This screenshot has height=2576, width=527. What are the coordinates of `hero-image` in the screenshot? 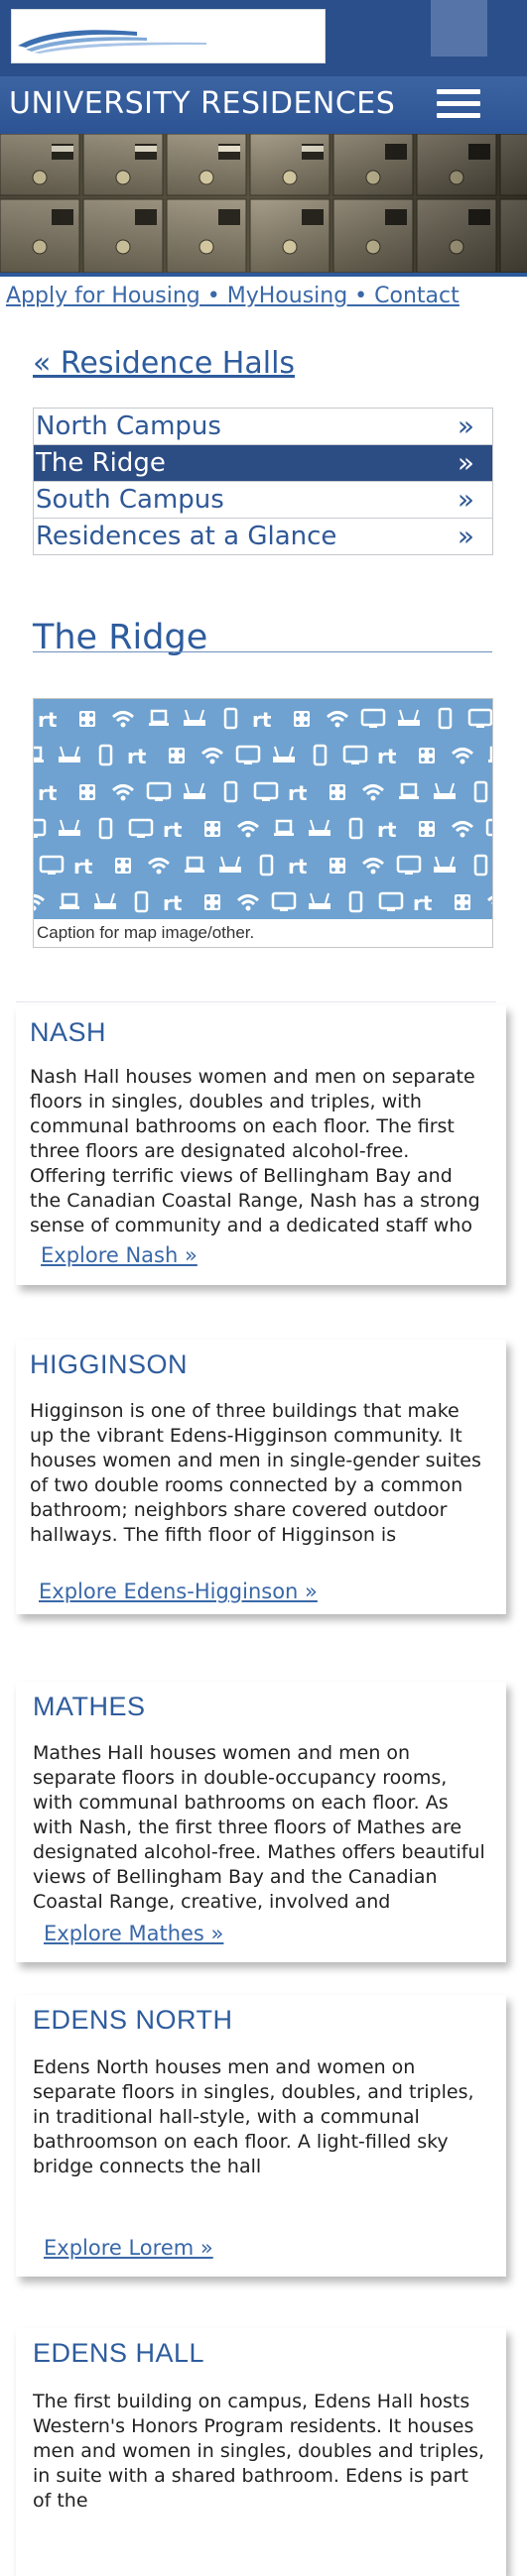 It's located at (263, 203).